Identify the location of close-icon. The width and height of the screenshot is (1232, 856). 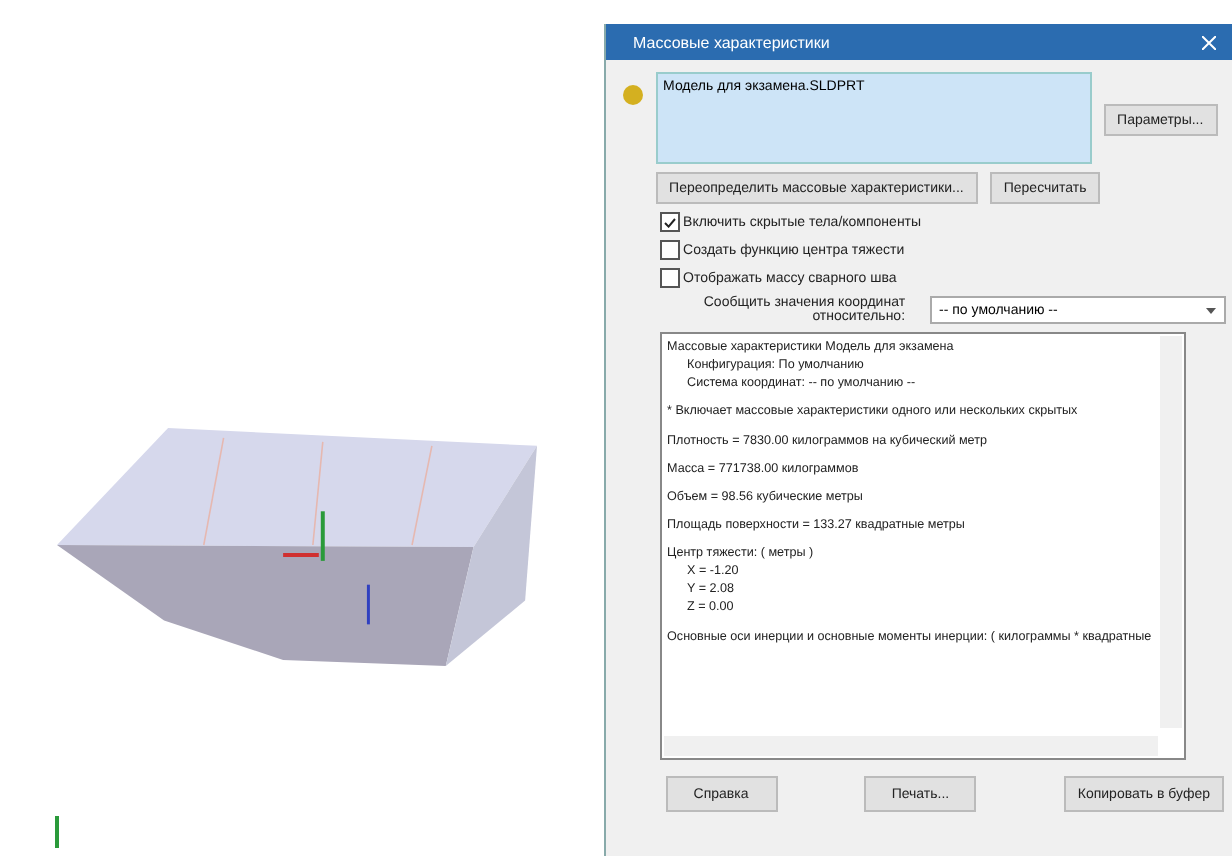
(1209, 42).